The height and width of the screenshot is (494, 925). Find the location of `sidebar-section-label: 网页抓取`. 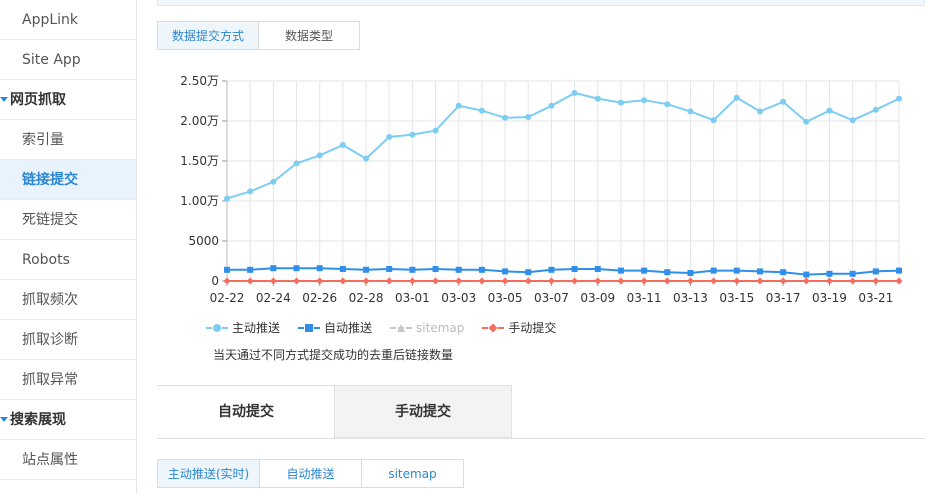

sidebar-section-label: 网页抓取 is located at coordinates (38, 100).